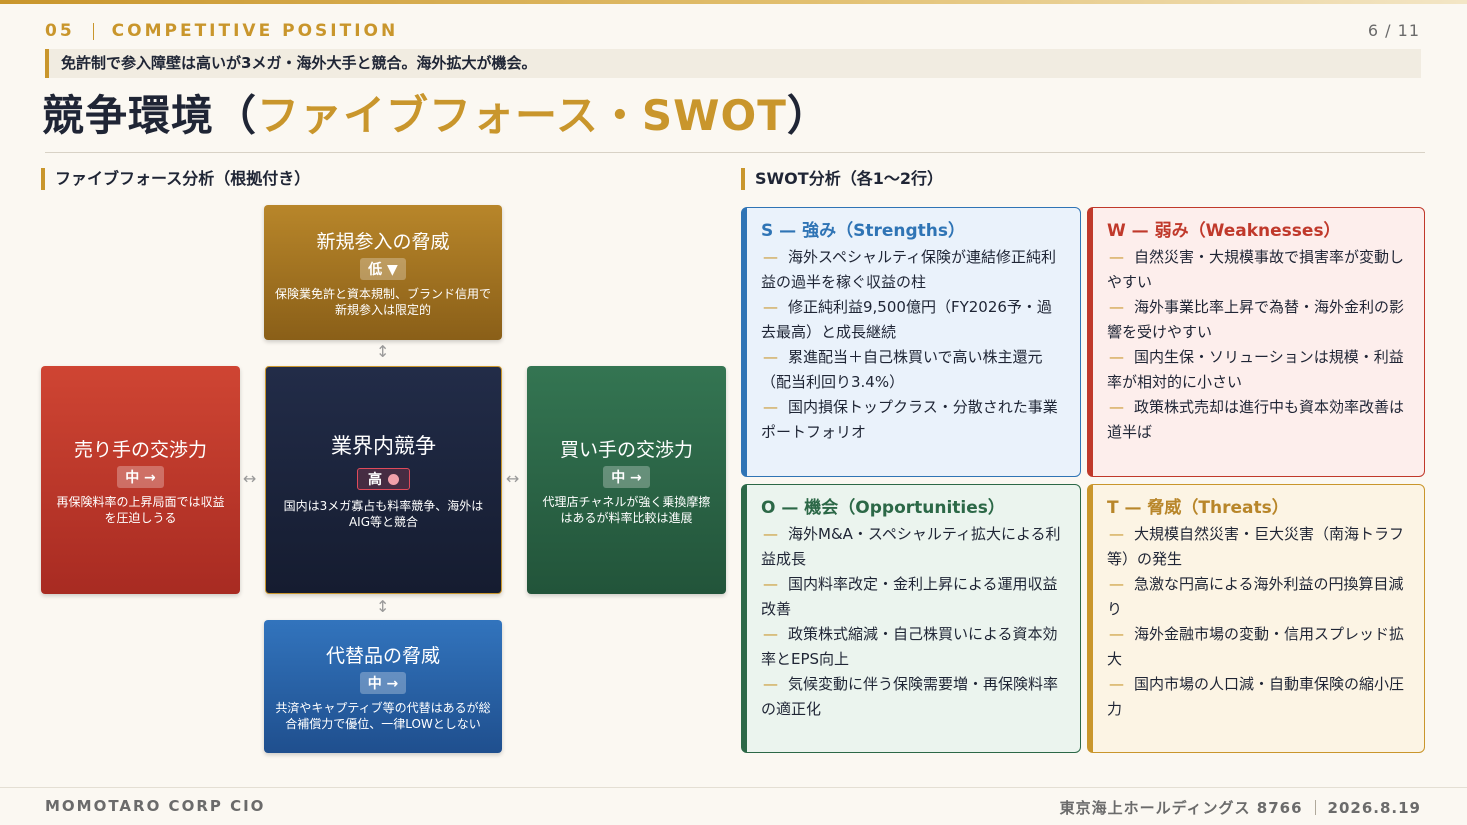 The width and height of the screenshot is (1467, 825). I want to click on page-title: 競争環境（ファイブフォース・SWOT）, so click(436, 112).